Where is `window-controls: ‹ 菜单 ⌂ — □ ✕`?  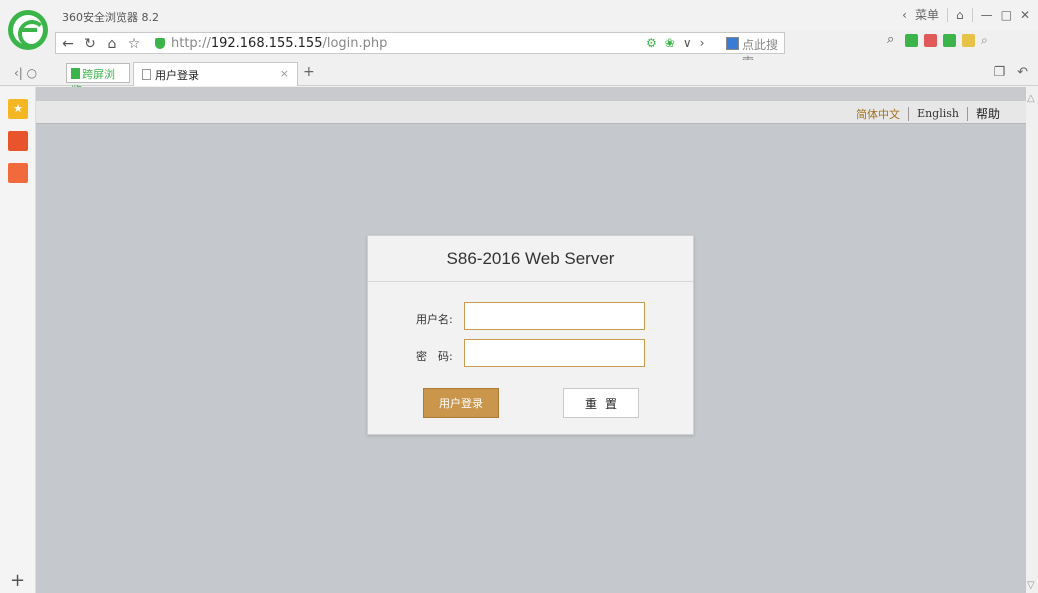
window-controls: ‹ 菜单 ⌂ — □ ✕ is located at coordinates (966, 14).